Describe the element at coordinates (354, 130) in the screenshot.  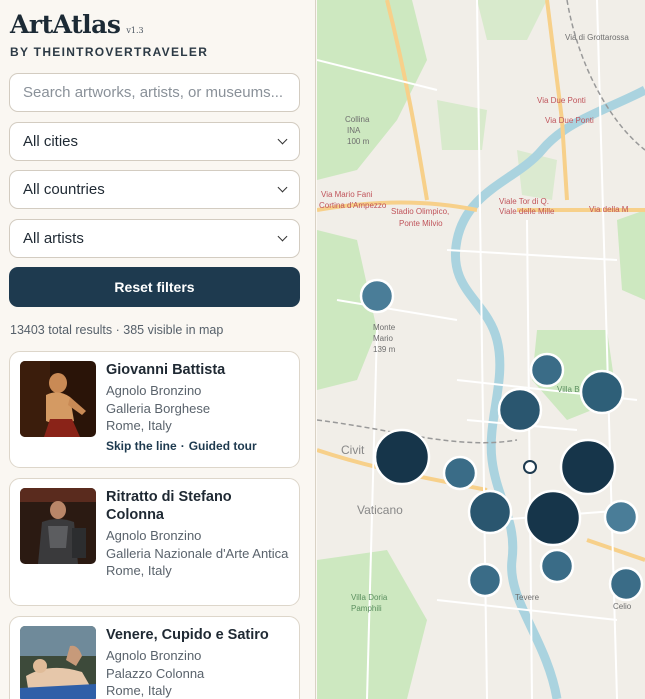
I see `map-label: INA` at that location.